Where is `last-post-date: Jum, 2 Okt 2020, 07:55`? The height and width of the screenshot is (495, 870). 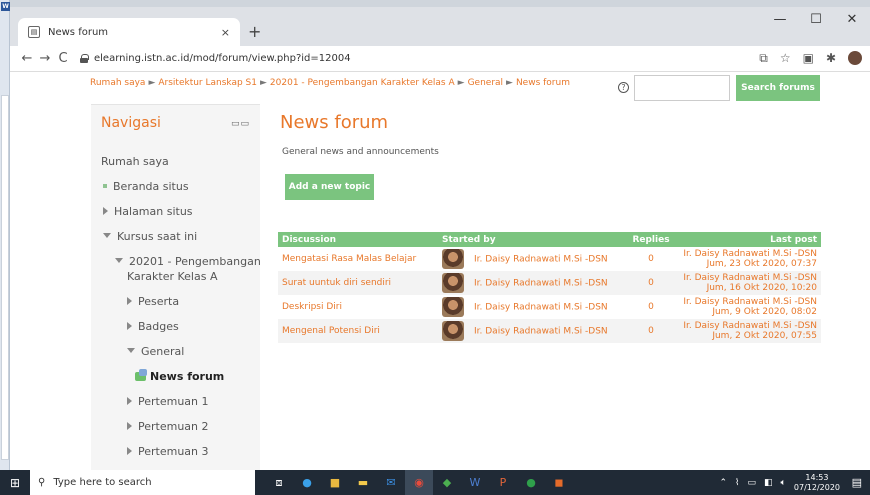 last-post-date: Jum, 2 Okt 2020, 07:55 is located at coordinates (748, 336).